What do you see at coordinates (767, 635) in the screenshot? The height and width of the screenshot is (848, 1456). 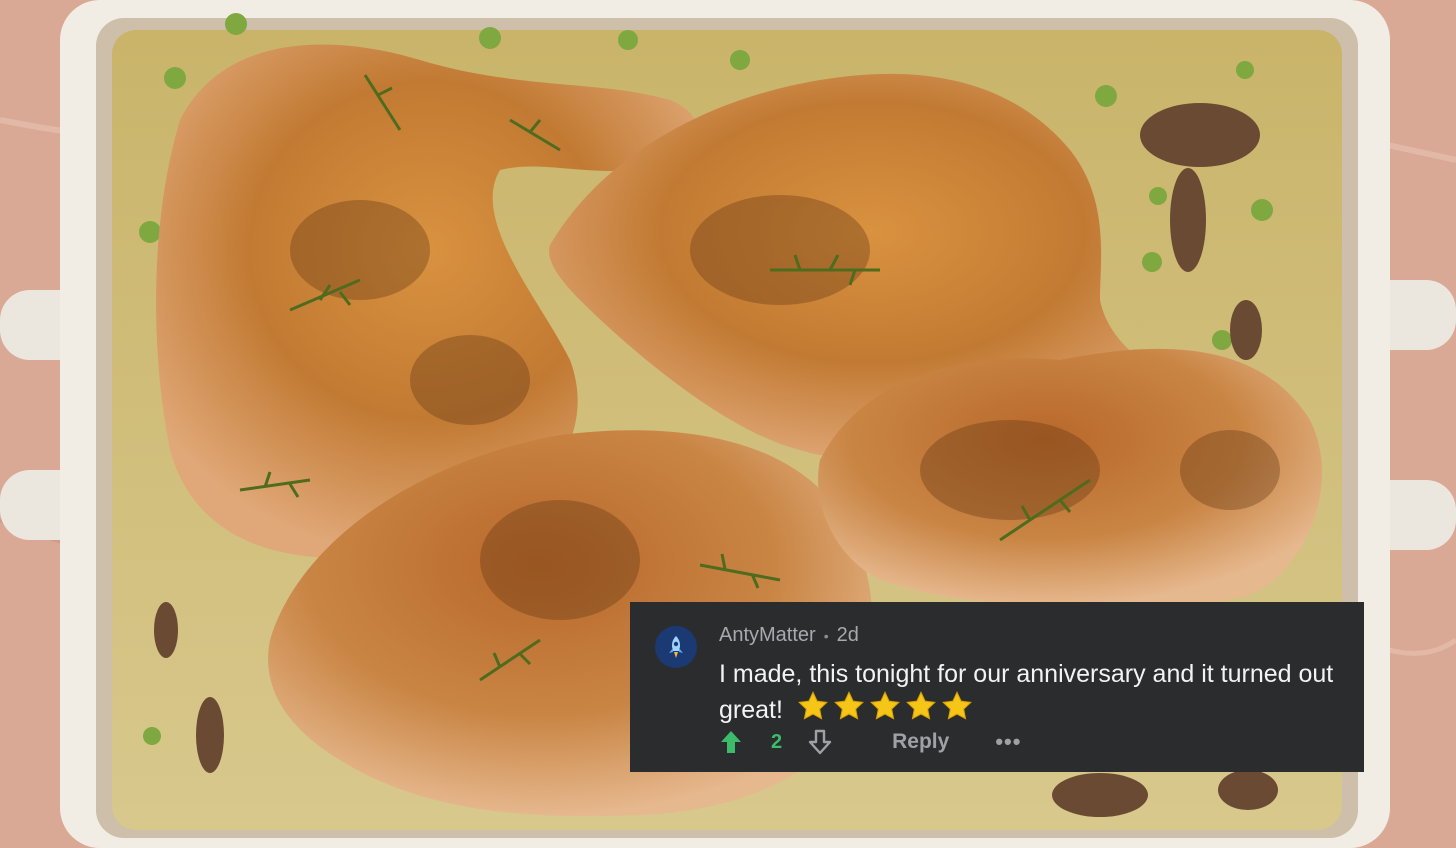 I see `username: AntyMatter` at bounding box center [767, 635].